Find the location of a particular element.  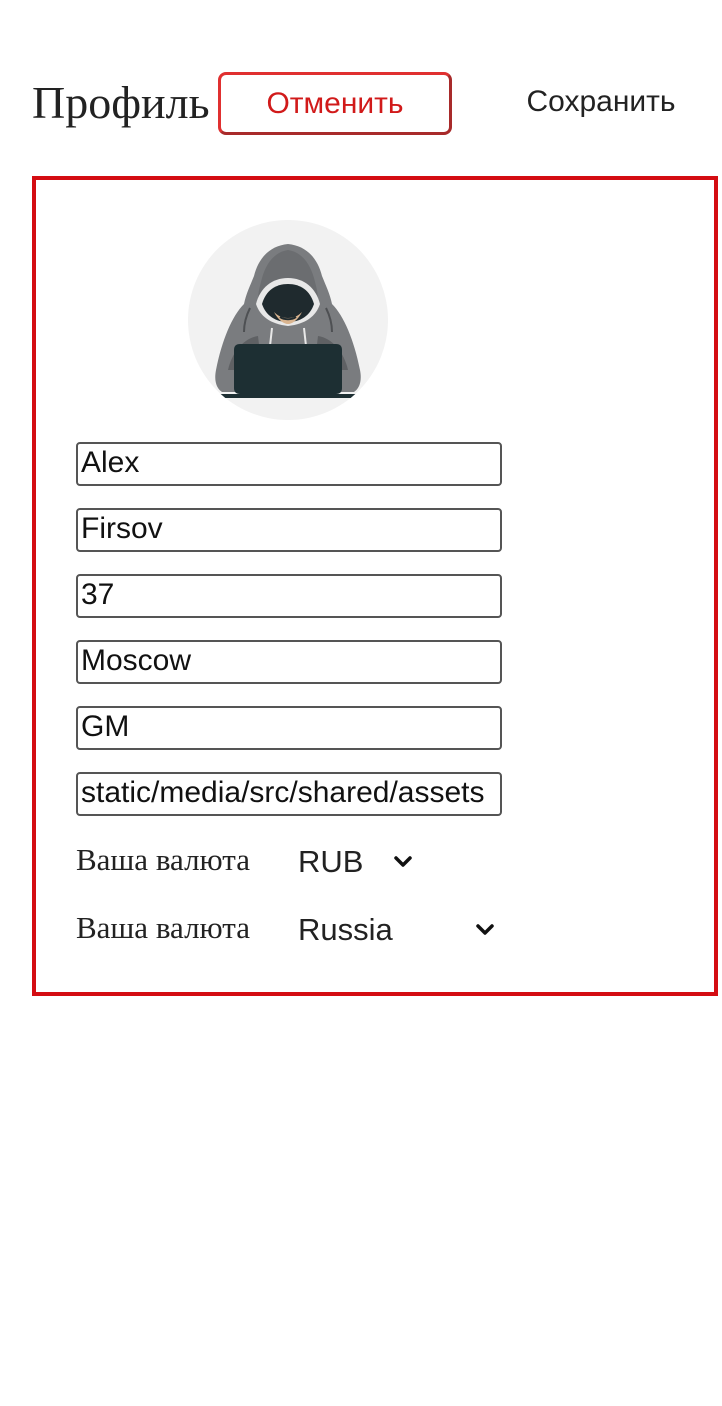

profile-header: Профиль Отменить Сохранить is located at coordinates (361, 80).